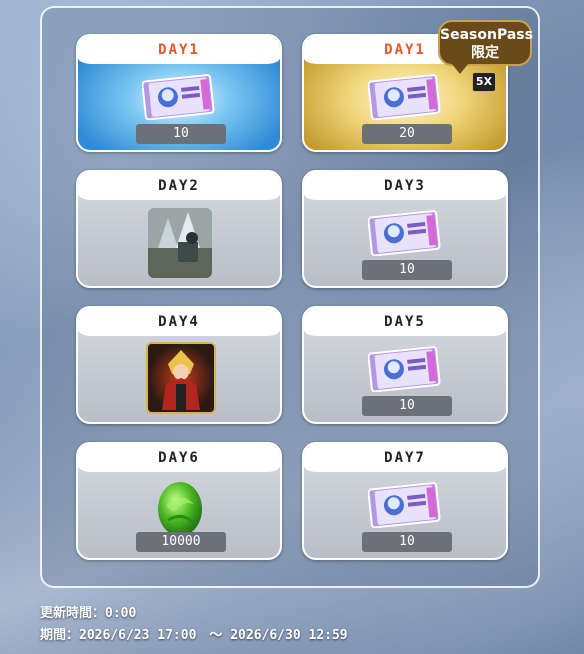 The height and width of the screenshot is (654, 584). What do you see at coordinates (485, 53) in the screenshot?
I see `badge-line2: 限定` at bounding box center [485, 53].